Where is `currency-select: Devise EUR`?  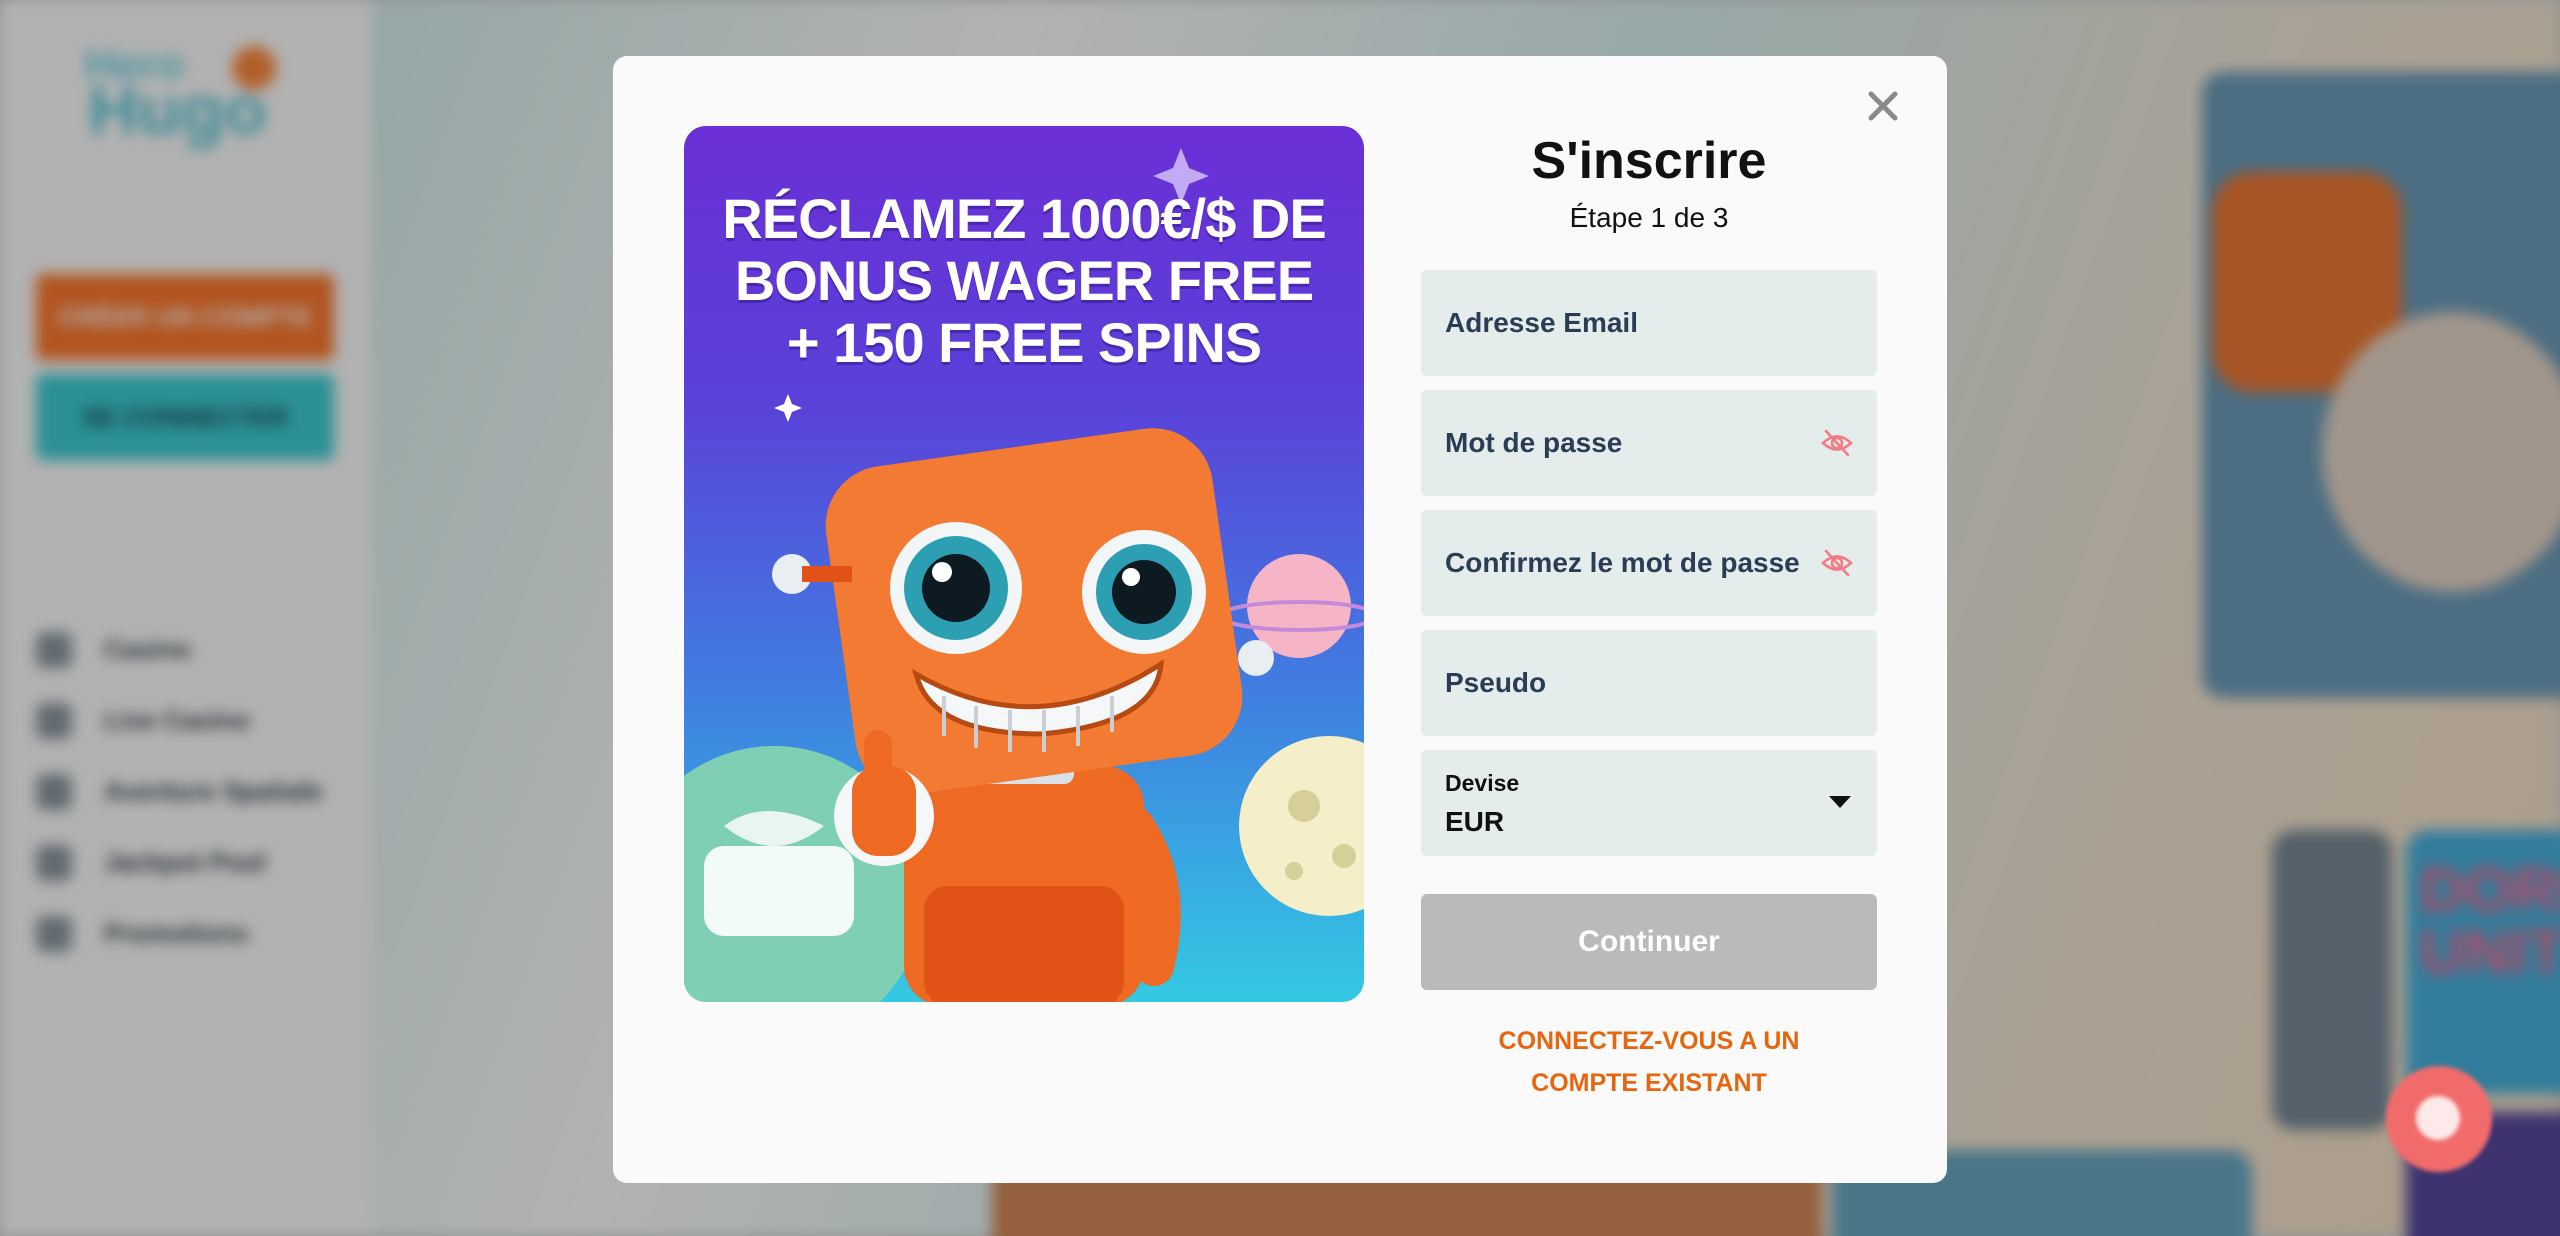 currency-select: Devise EUR is located at coordinates (1649, 803).